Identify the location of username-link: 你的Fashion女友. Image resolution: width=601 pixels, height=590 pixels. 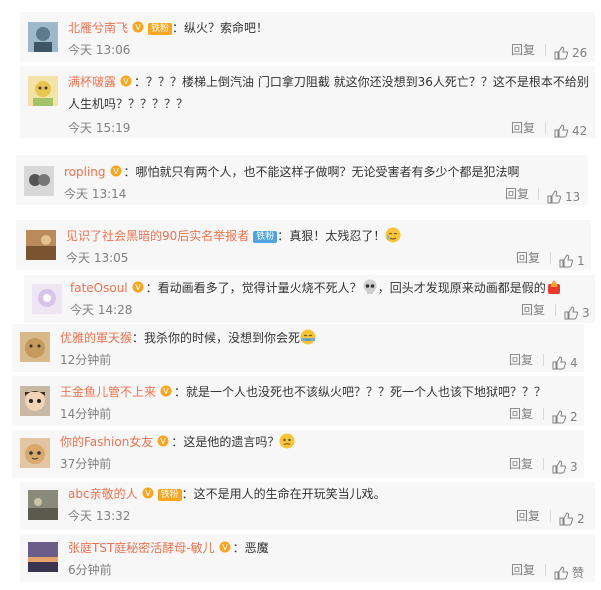
(106, 442).